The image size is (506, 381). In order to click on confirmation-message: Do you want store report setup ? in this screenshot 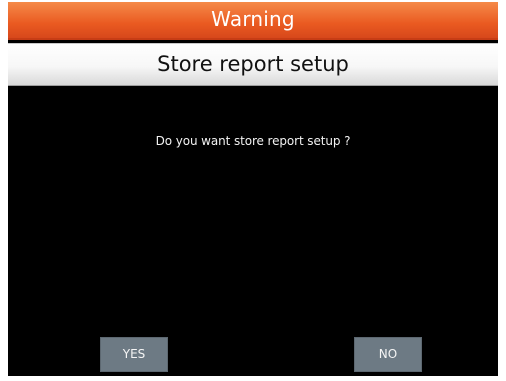, I will do `click(253, 141)`.